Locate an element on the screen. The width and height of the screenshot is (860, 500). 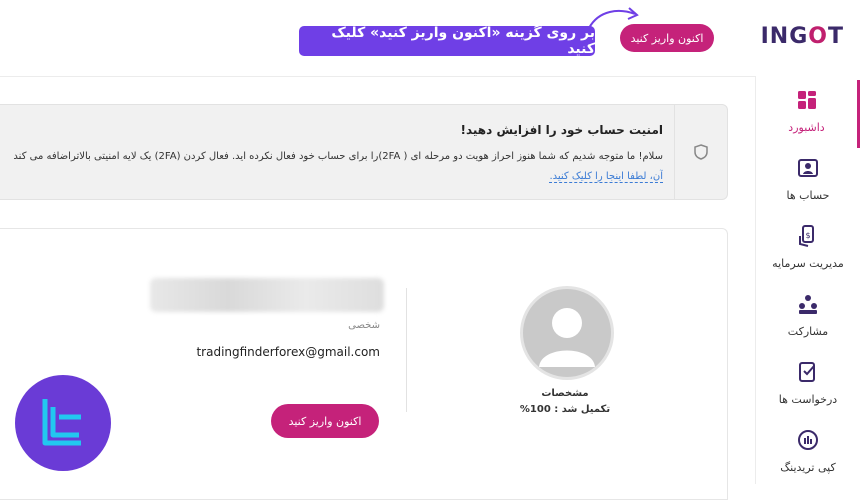
brand-logo-badge is located at coordinates (63, 423).